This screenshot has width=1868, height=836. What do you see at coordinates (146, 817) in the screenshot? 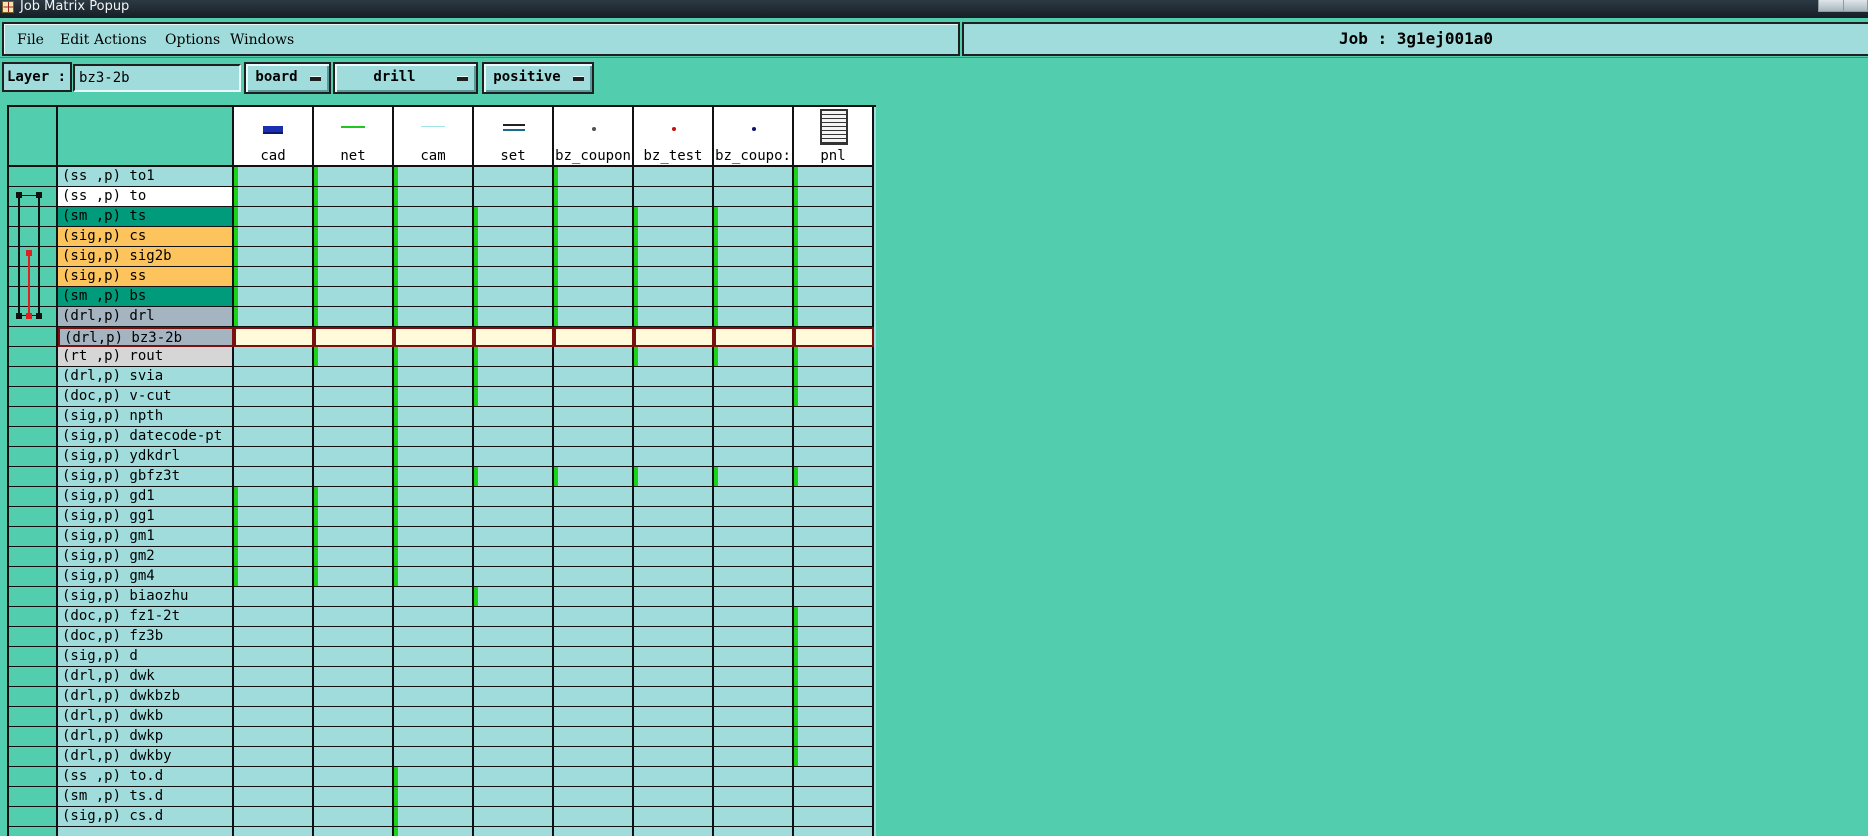
I see `layer-name: (sig,p) cs.d` at bounding box center [146, 817].